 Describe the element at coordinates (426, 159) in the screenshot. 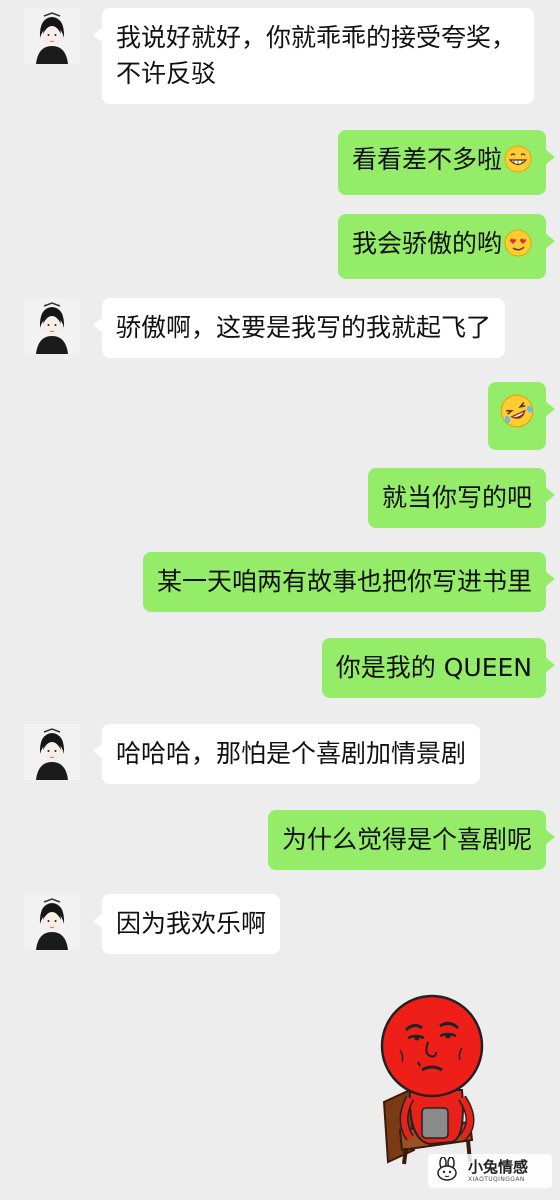

I see `message-text: 看看差不多啦` at that location.